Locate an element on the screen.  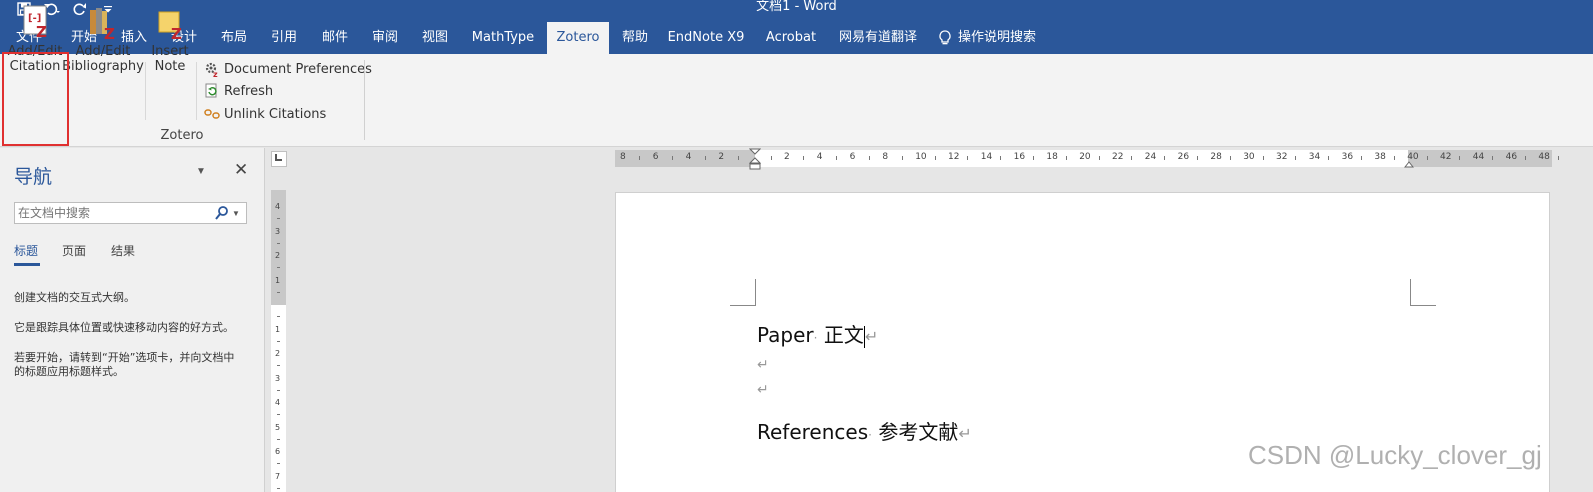
tab-zotero: Zotero is located at coordinates (578, 38).